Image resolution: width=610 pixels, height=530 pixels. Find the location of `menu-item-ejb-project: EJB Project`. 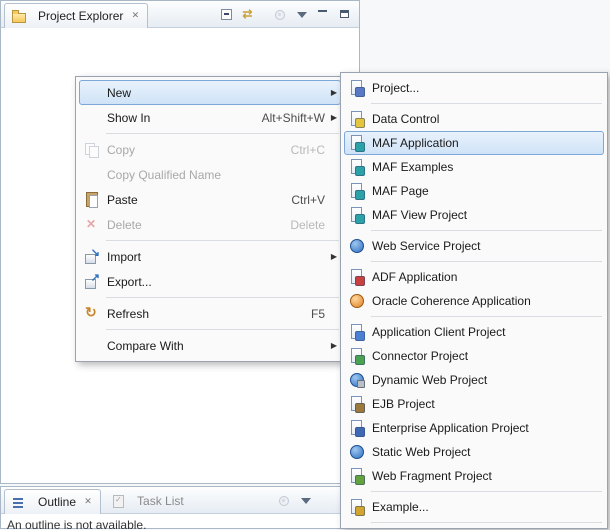

menu-item-ejb-project: EJB Project is located at coordinates (474, 404).